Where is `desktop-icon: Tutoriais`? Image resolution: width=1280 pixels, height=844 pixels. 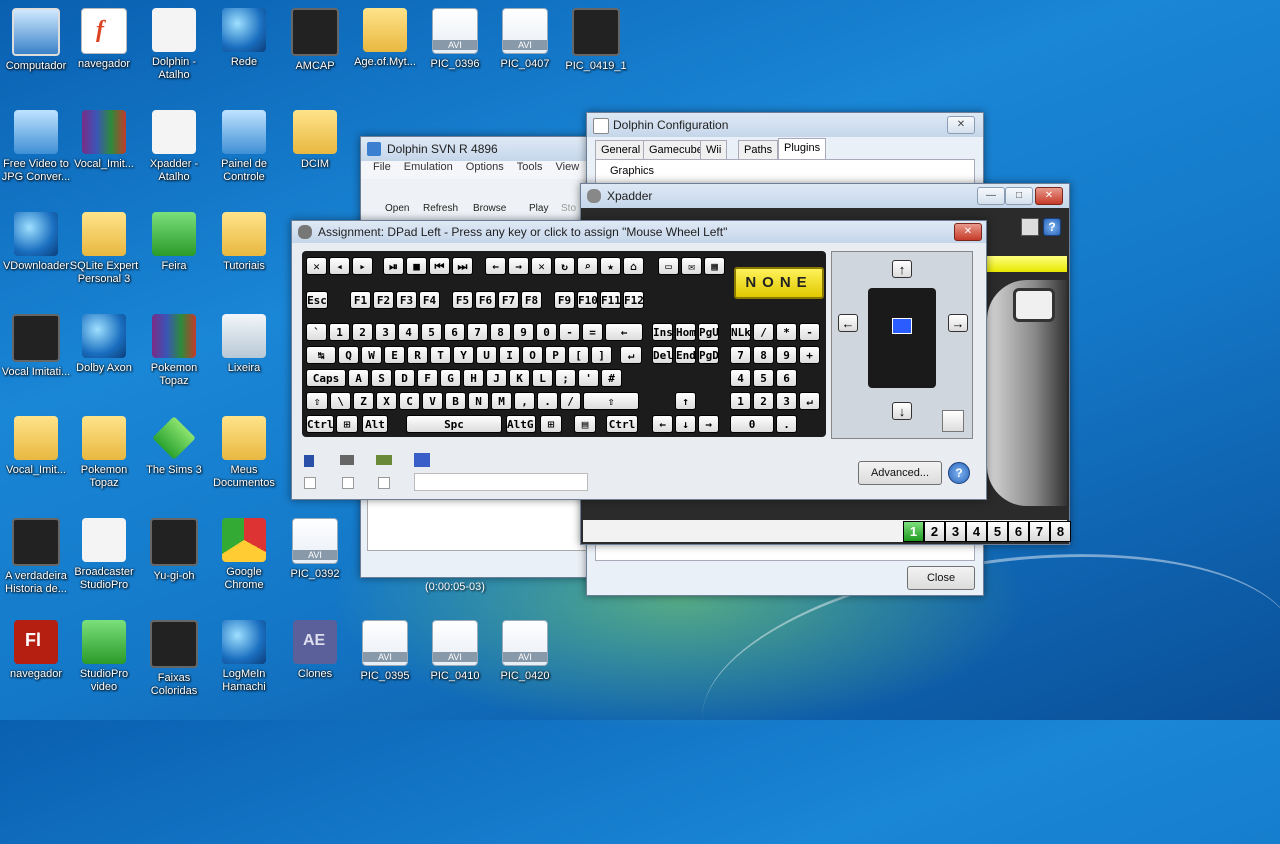 desktop-icon: Tutoriais is located at coordinates (244, 242).